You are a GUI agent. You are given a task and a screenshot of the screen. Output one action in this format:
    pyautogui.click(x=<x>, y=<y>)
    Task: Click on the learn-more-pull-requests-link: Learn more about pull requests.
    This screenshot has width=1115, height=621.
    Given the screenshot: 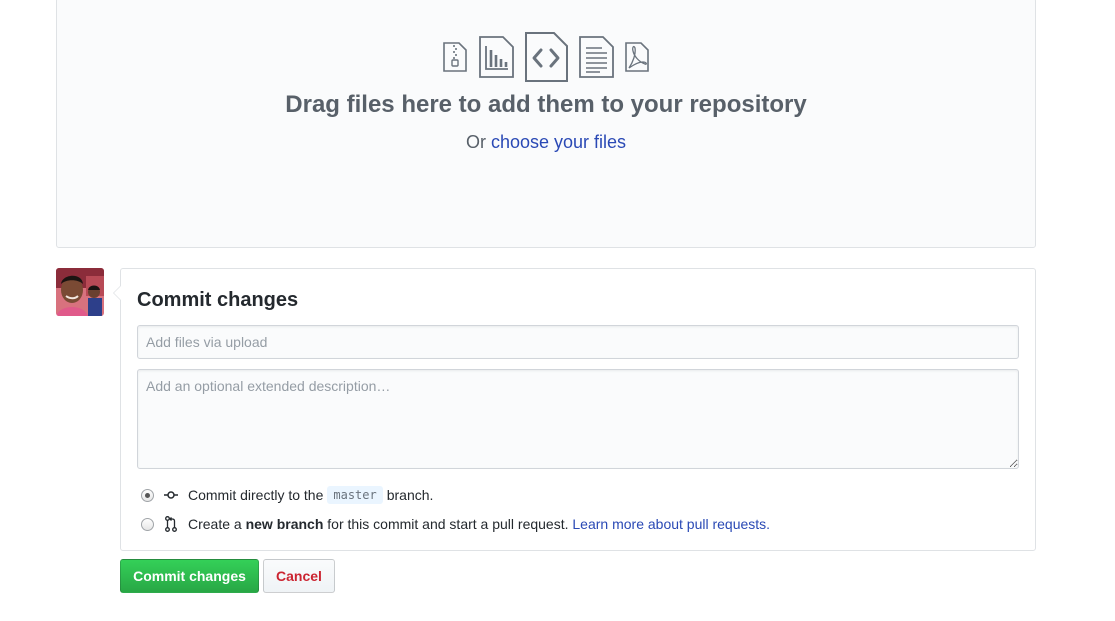 What is the action you would take?
    pyautogui.click(x=671, y=524)
    